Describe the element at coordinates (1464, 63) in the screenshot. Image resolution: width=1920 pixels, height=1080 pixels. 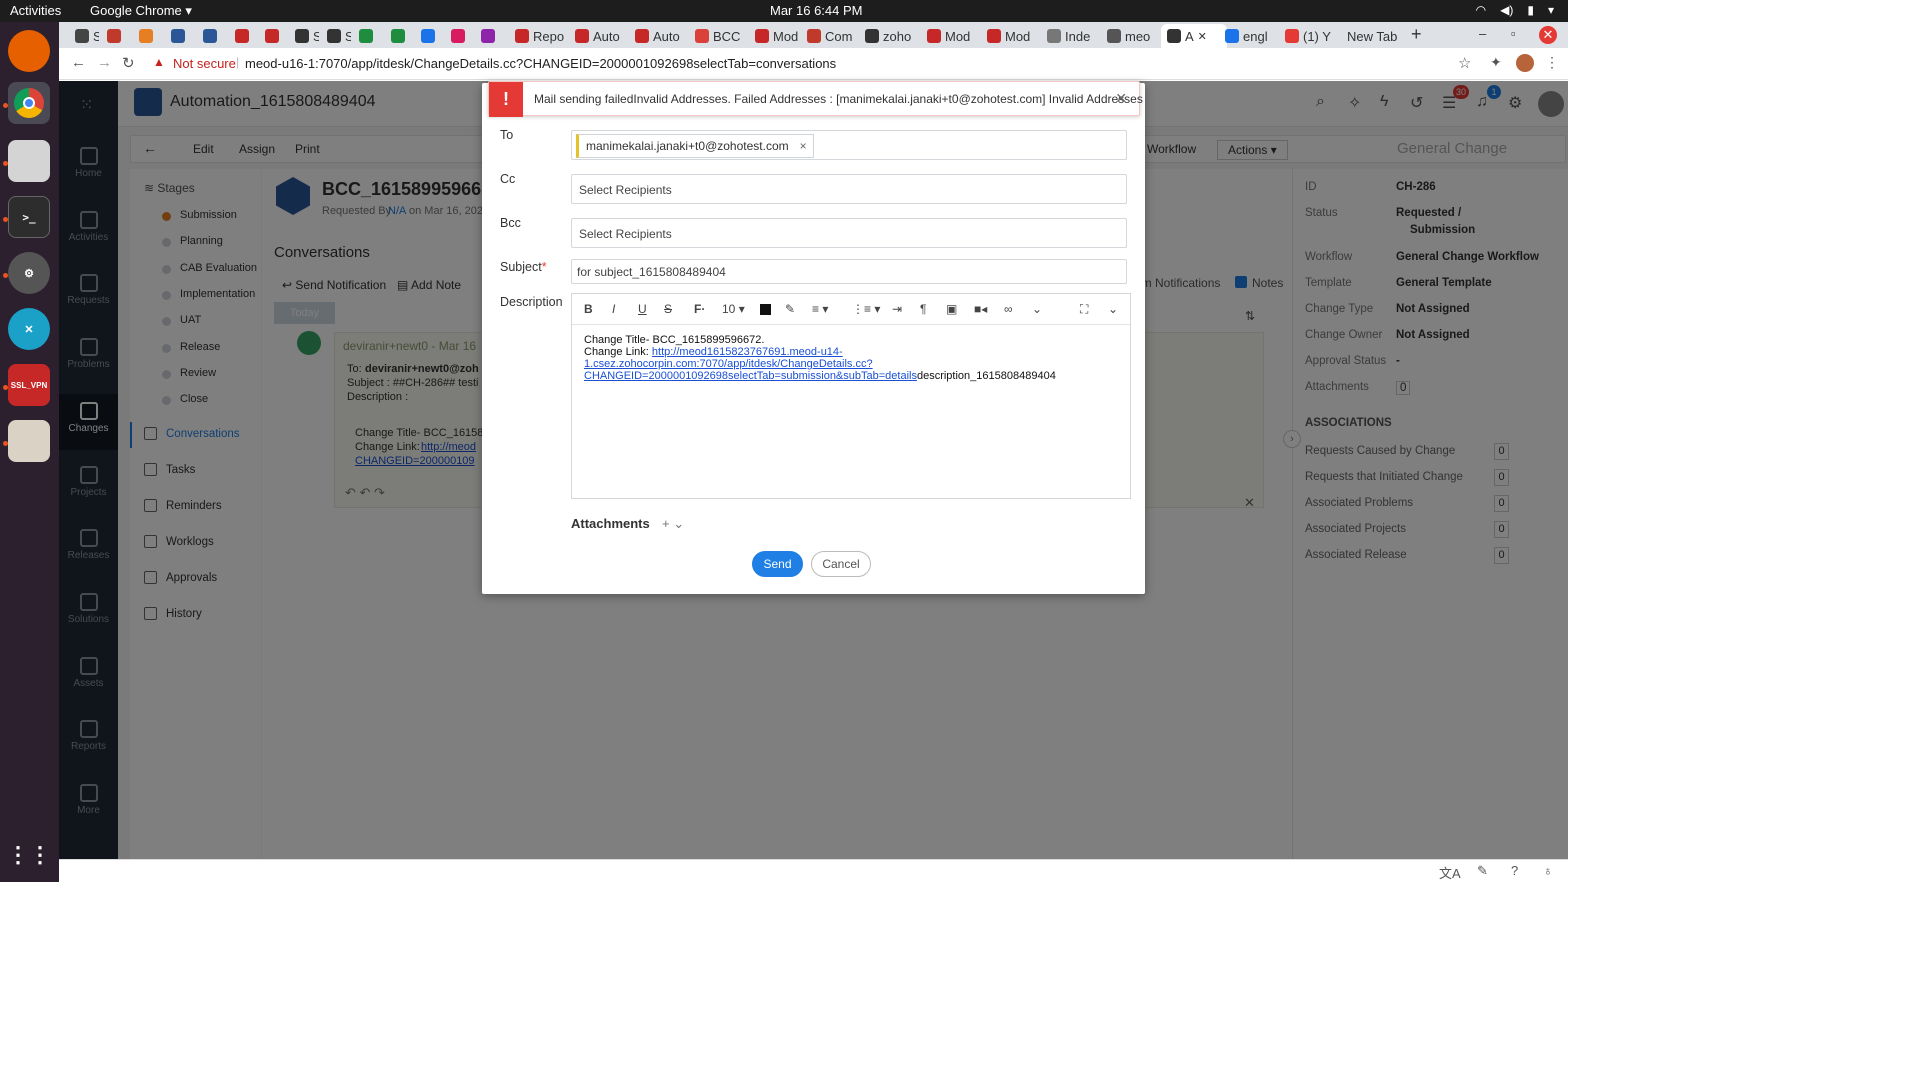
I see `bookmark-star-icon: ☆` at that location.